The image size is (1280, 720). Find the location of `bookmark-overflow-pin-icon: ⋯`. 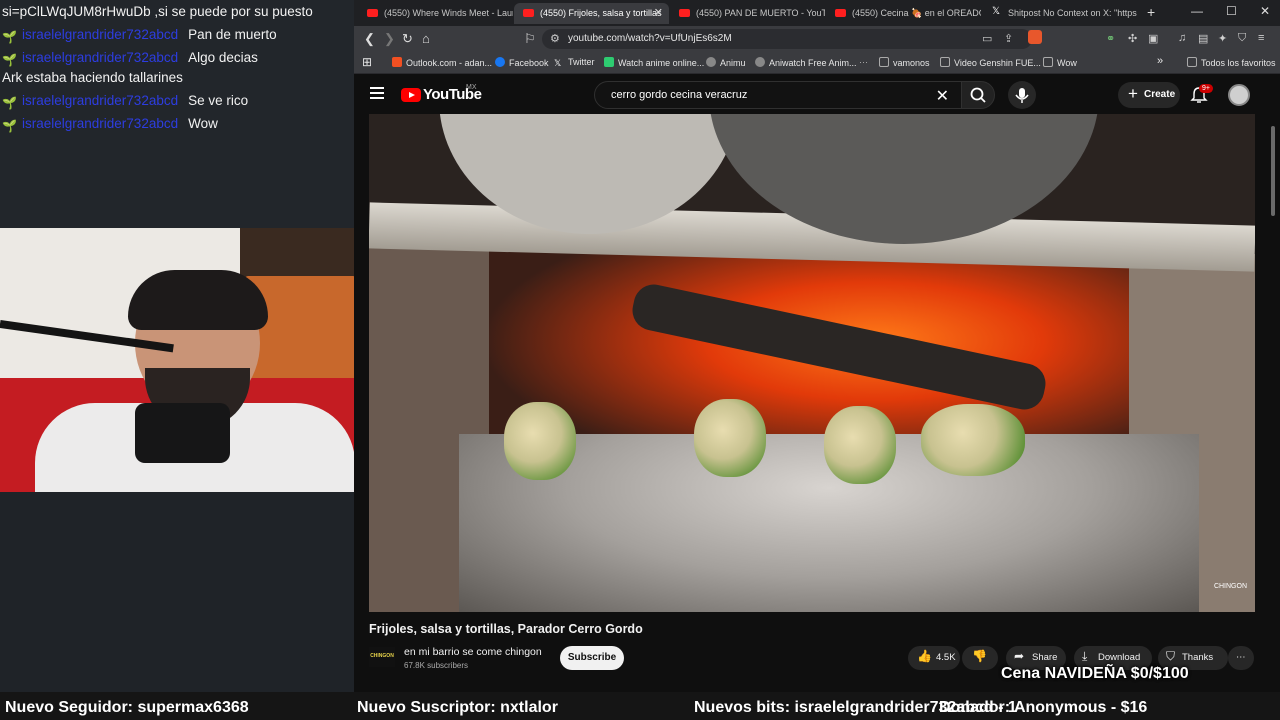

bookmark-overflow-pin-icon: ⋯ is located at coordinates (863, 62).